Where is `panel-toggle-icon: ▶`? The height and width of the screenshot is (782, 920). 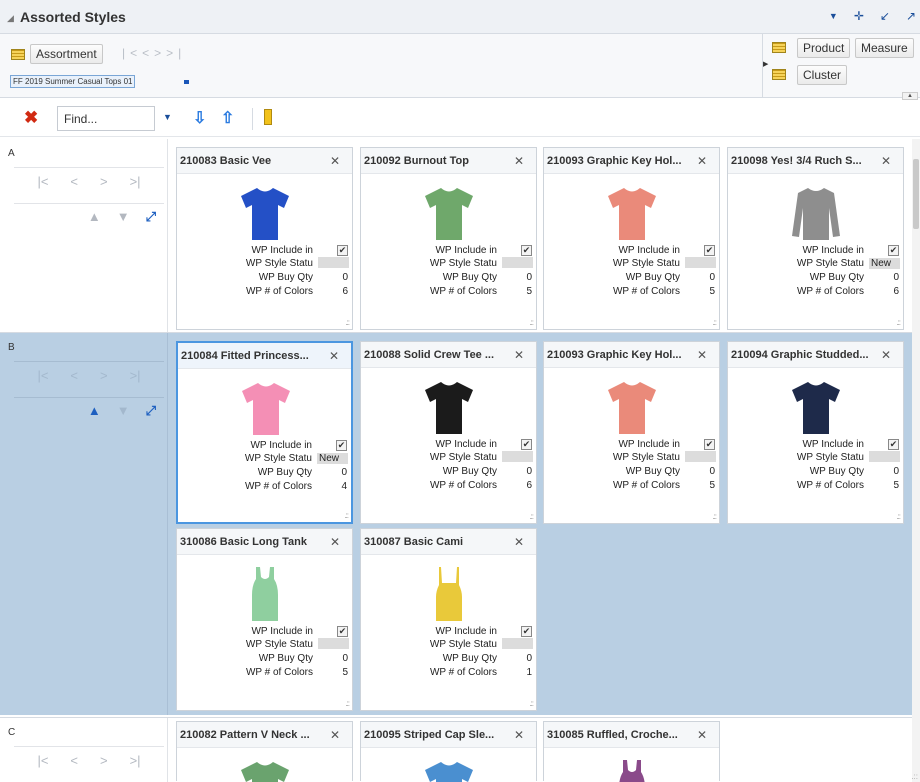
panel-toggle-icon: ▶ is located at coordinates (765, 64).